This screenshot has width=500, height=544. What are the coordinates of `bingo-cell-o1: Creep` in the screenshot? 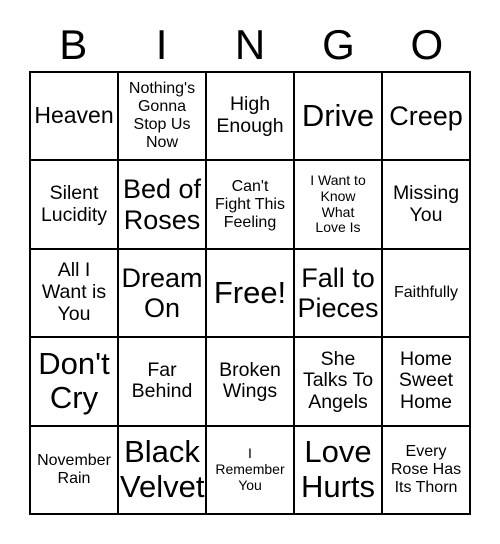 It's located at (427, 117).